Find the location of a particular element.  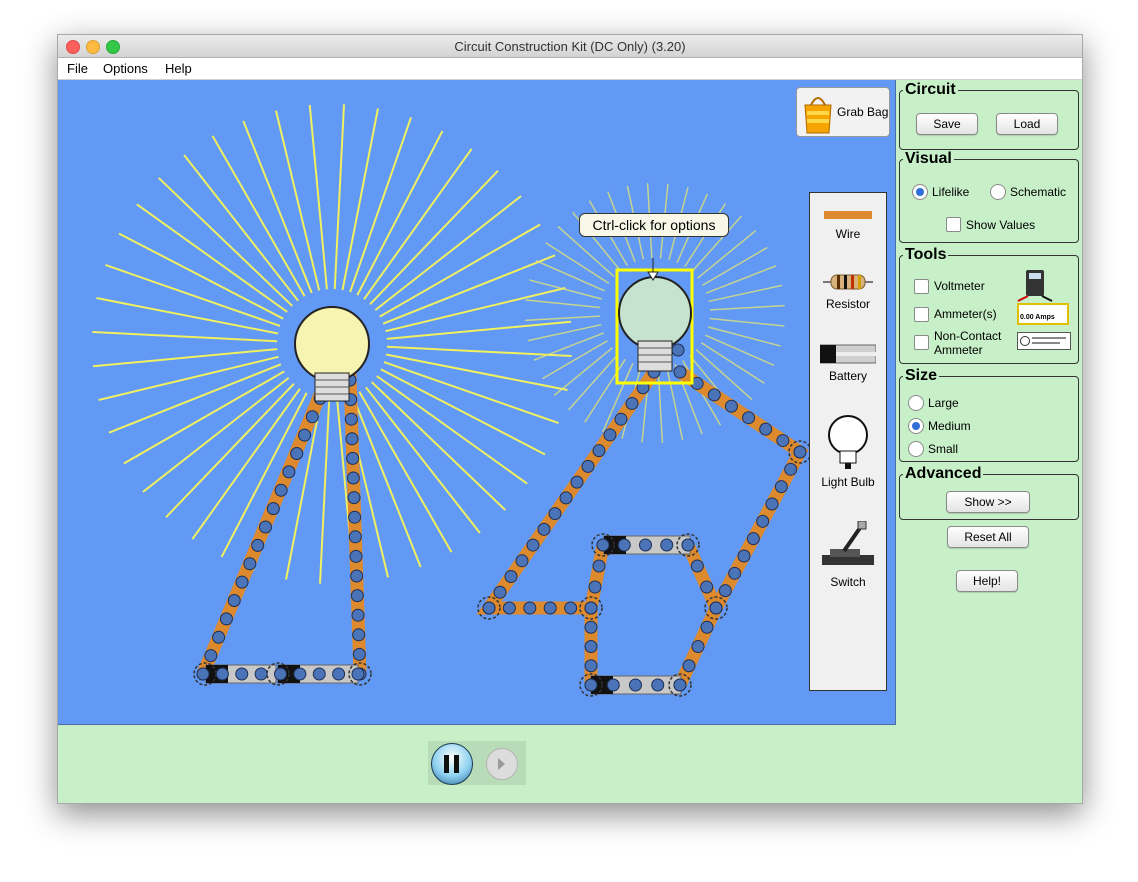

noncontact-label-line1: Non-Contact is located at coordinates (968, 336).